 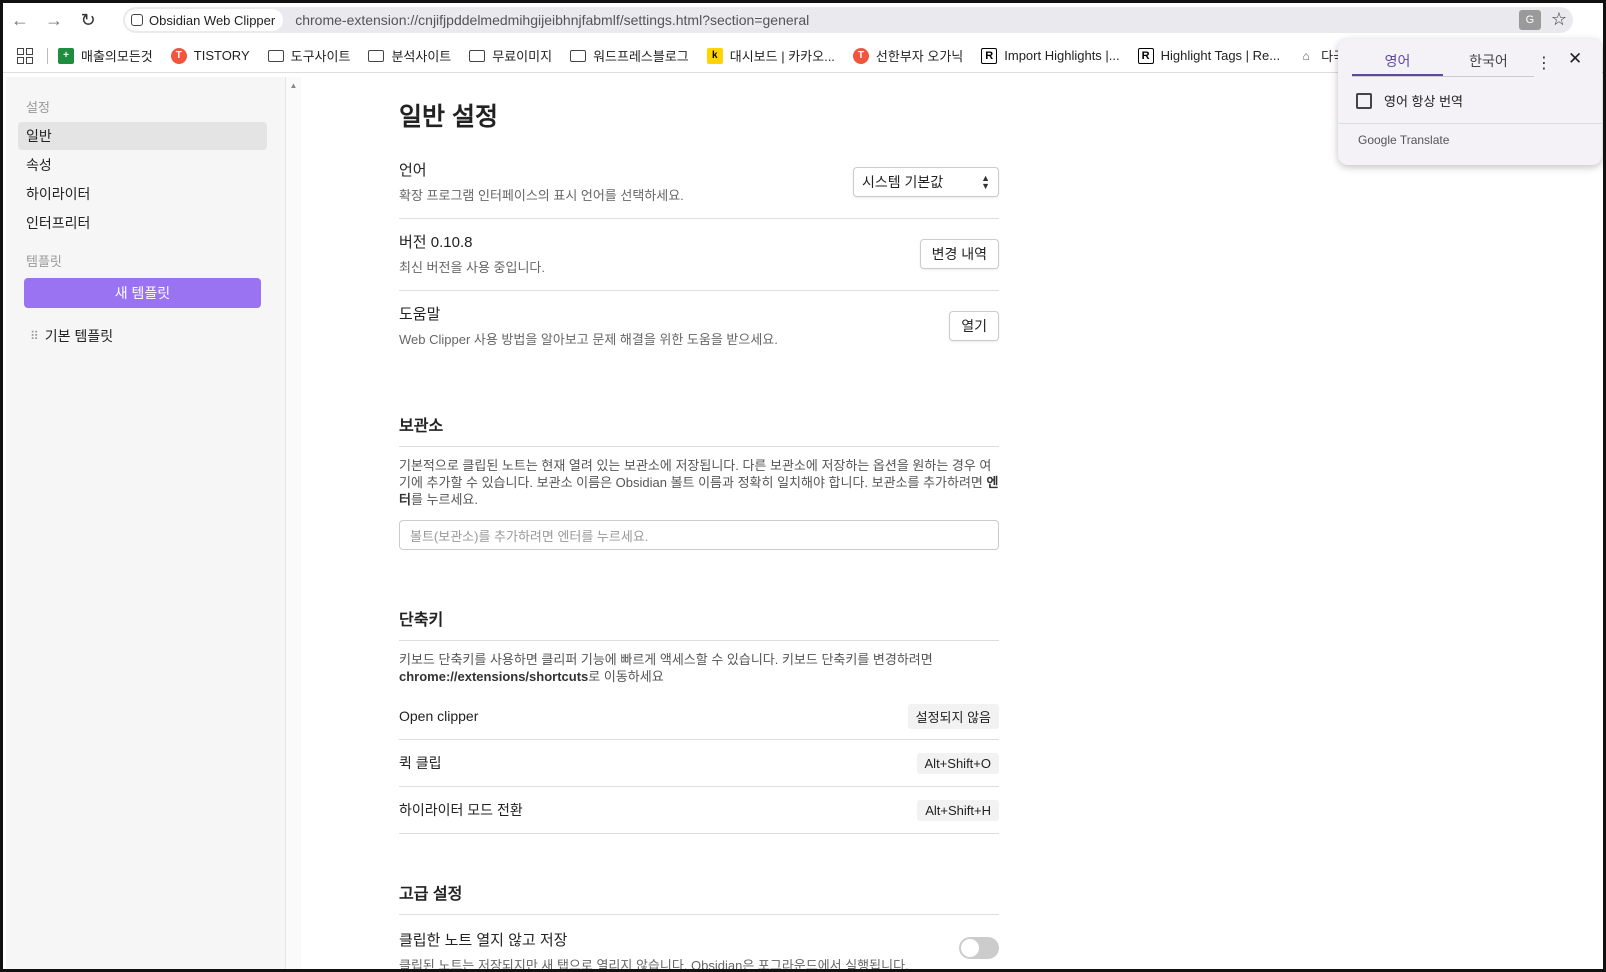 I want to click on bookmark-item: 워드프레스블로그, so click(x=629, y=55).